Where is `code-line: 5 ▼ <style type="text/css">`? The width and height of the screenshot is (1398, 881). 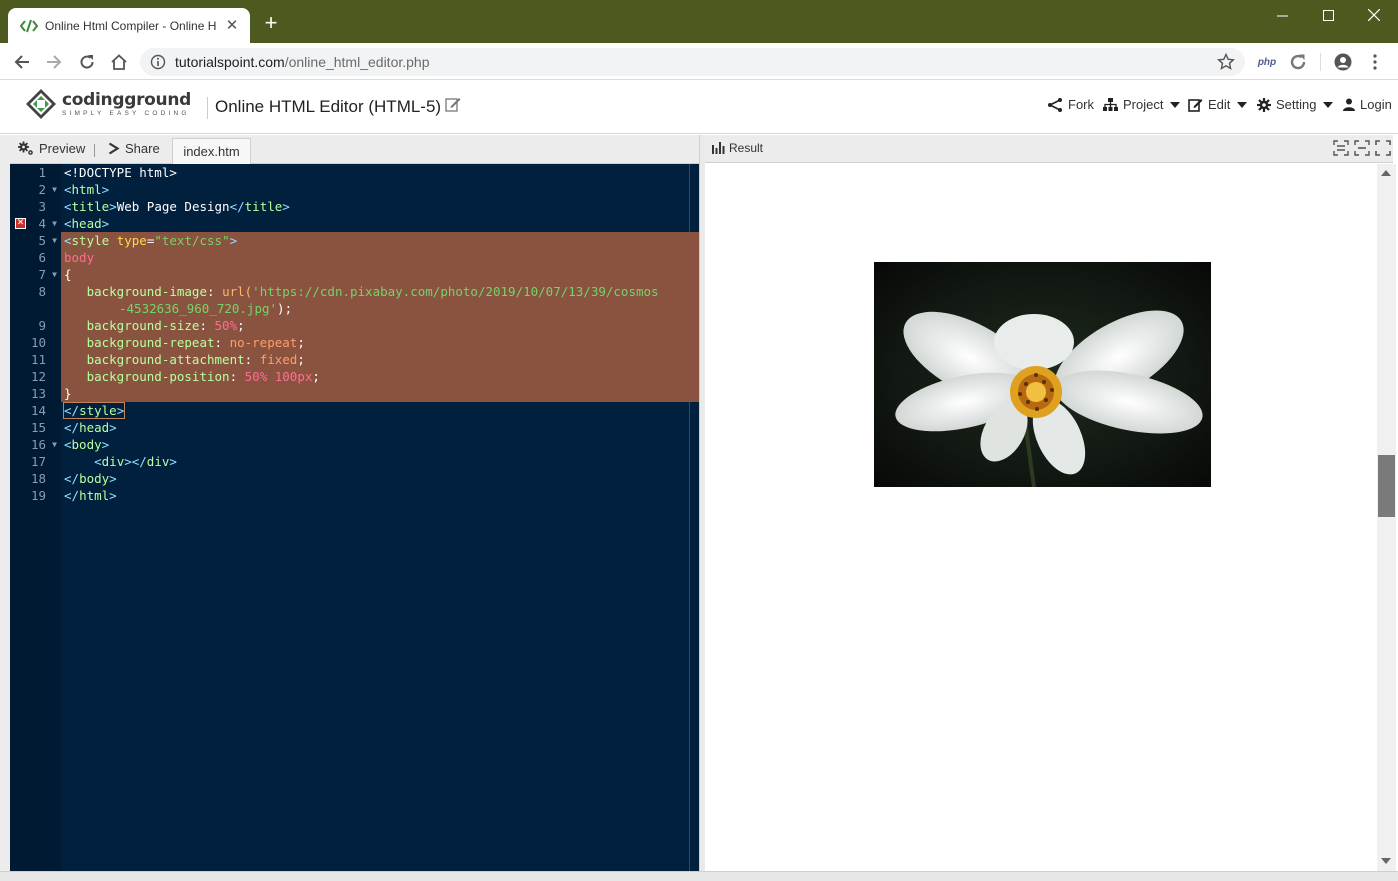
code-line: 5 ▼ <style type="text/css"> is located at coordinates (354, 240).